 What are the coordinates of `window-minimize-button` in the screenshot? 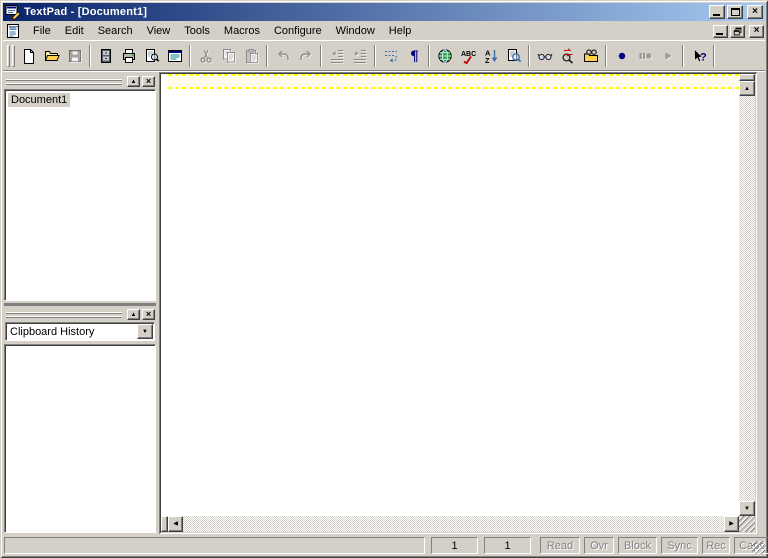 It's located at (717, 12).